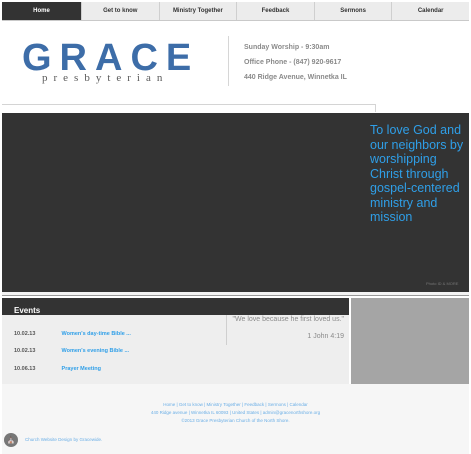 The height and width of the screenshot is (454, 471). What do you see at coordinates (25, 369) in the screenshot?
I see `event-date: 10.06.13` at bounding box center [25, 369].